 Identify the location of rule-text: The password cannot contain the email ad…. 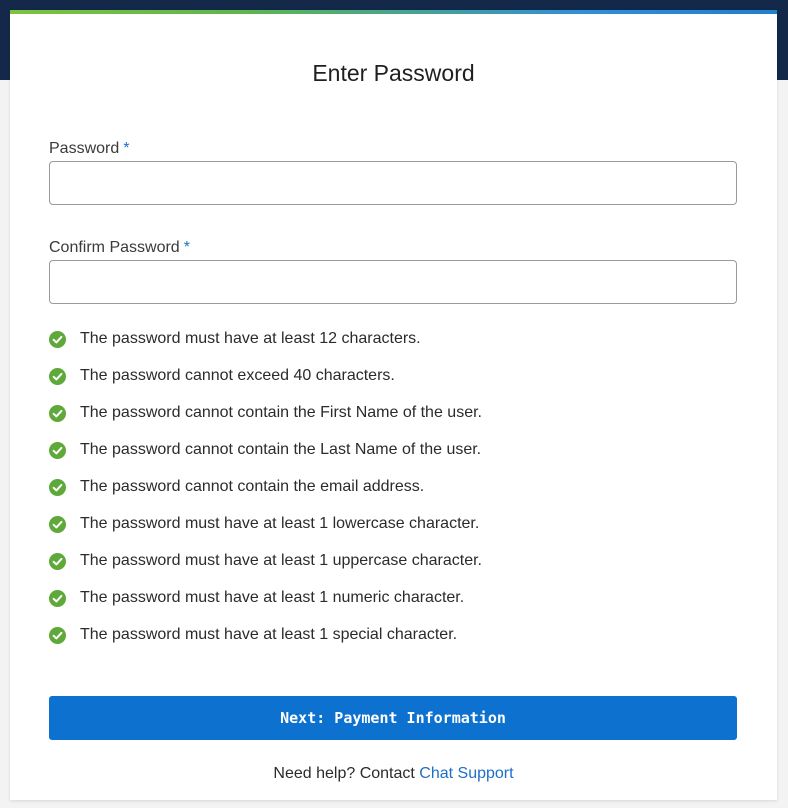
(252, 486).